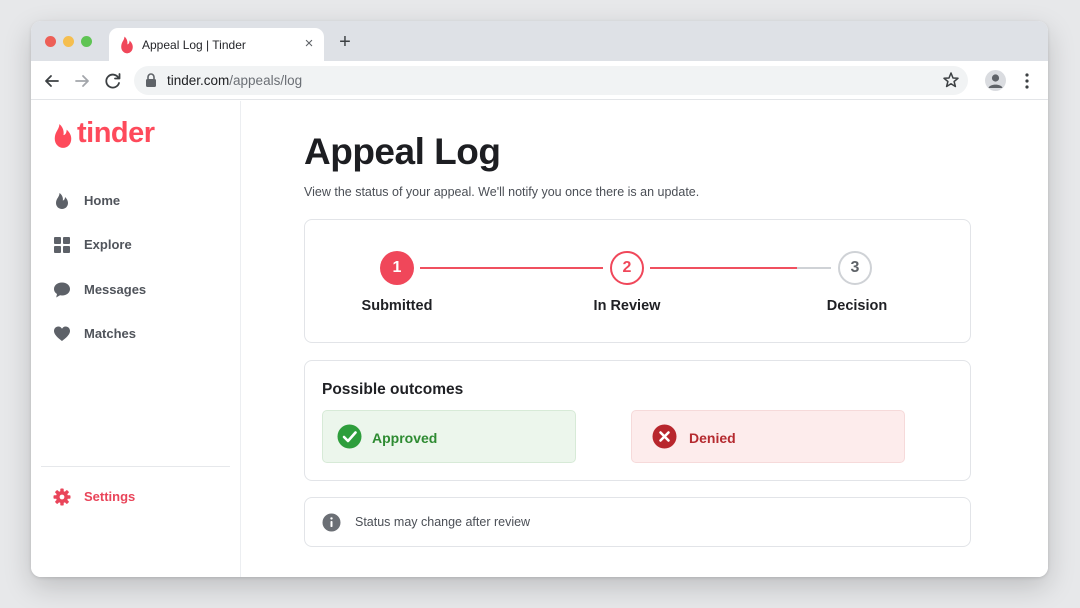  I want to click on outcome-denied: Denied, so click(768, 436).